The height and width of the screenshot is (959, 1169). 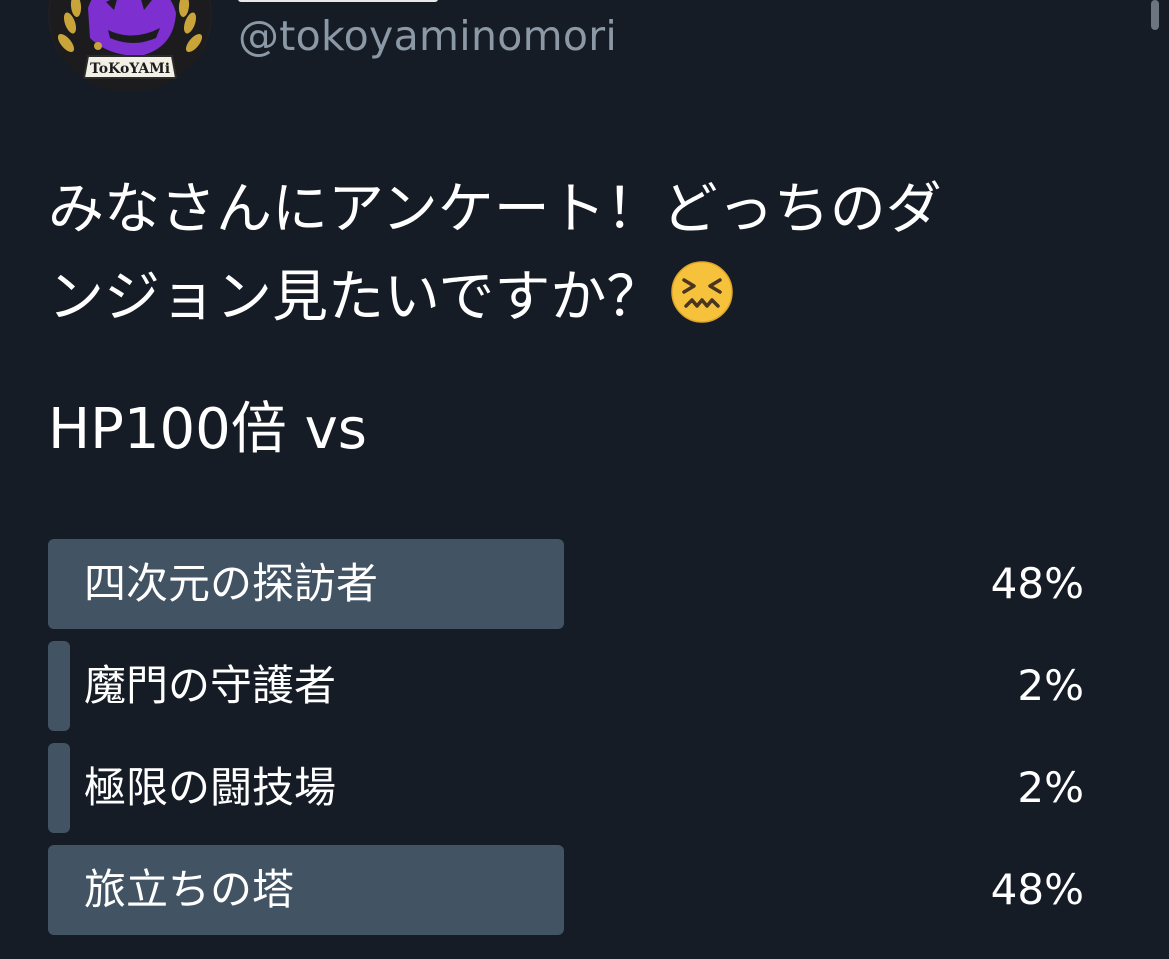 I want to click on poll-option-label: 四次元の探訪者, so click(x=231, y=583).